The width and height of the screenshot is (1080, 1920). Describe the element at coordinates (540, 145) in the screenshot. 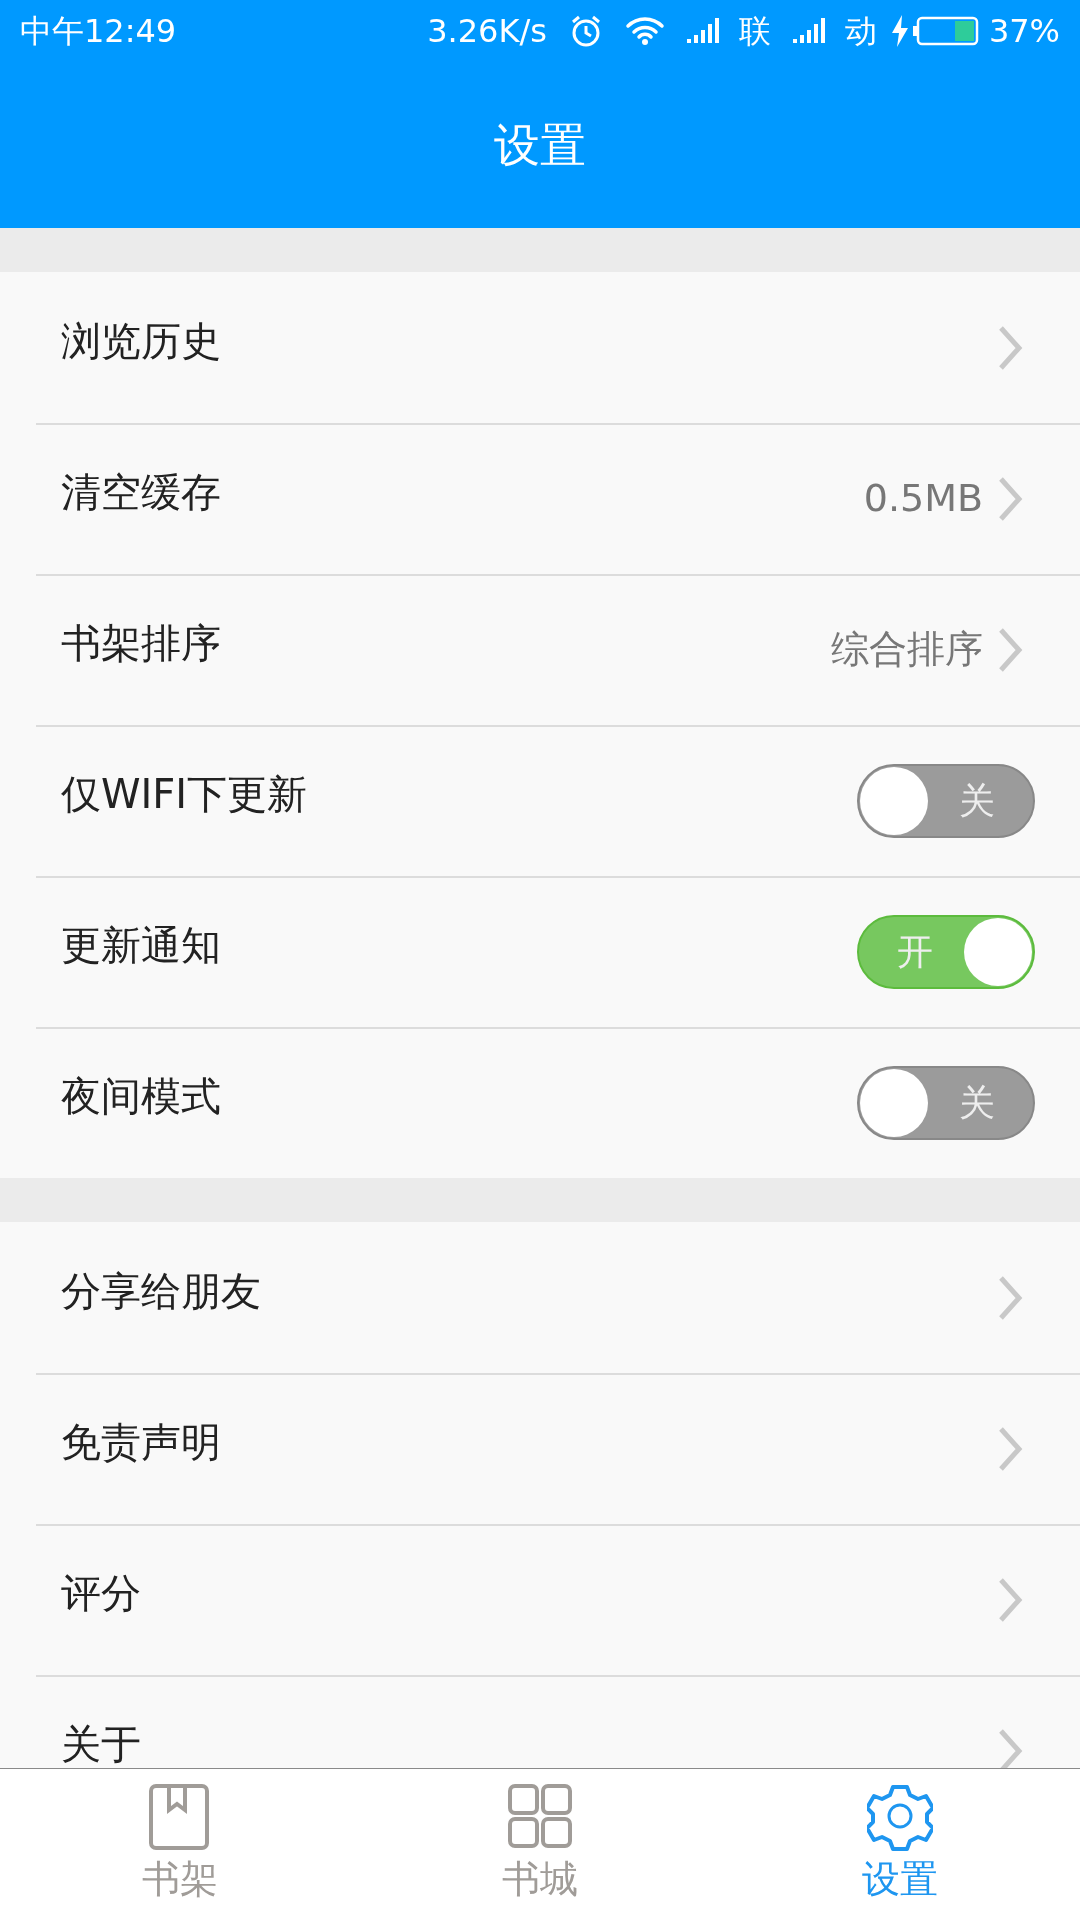

I see `page-title: 设置` at that location.